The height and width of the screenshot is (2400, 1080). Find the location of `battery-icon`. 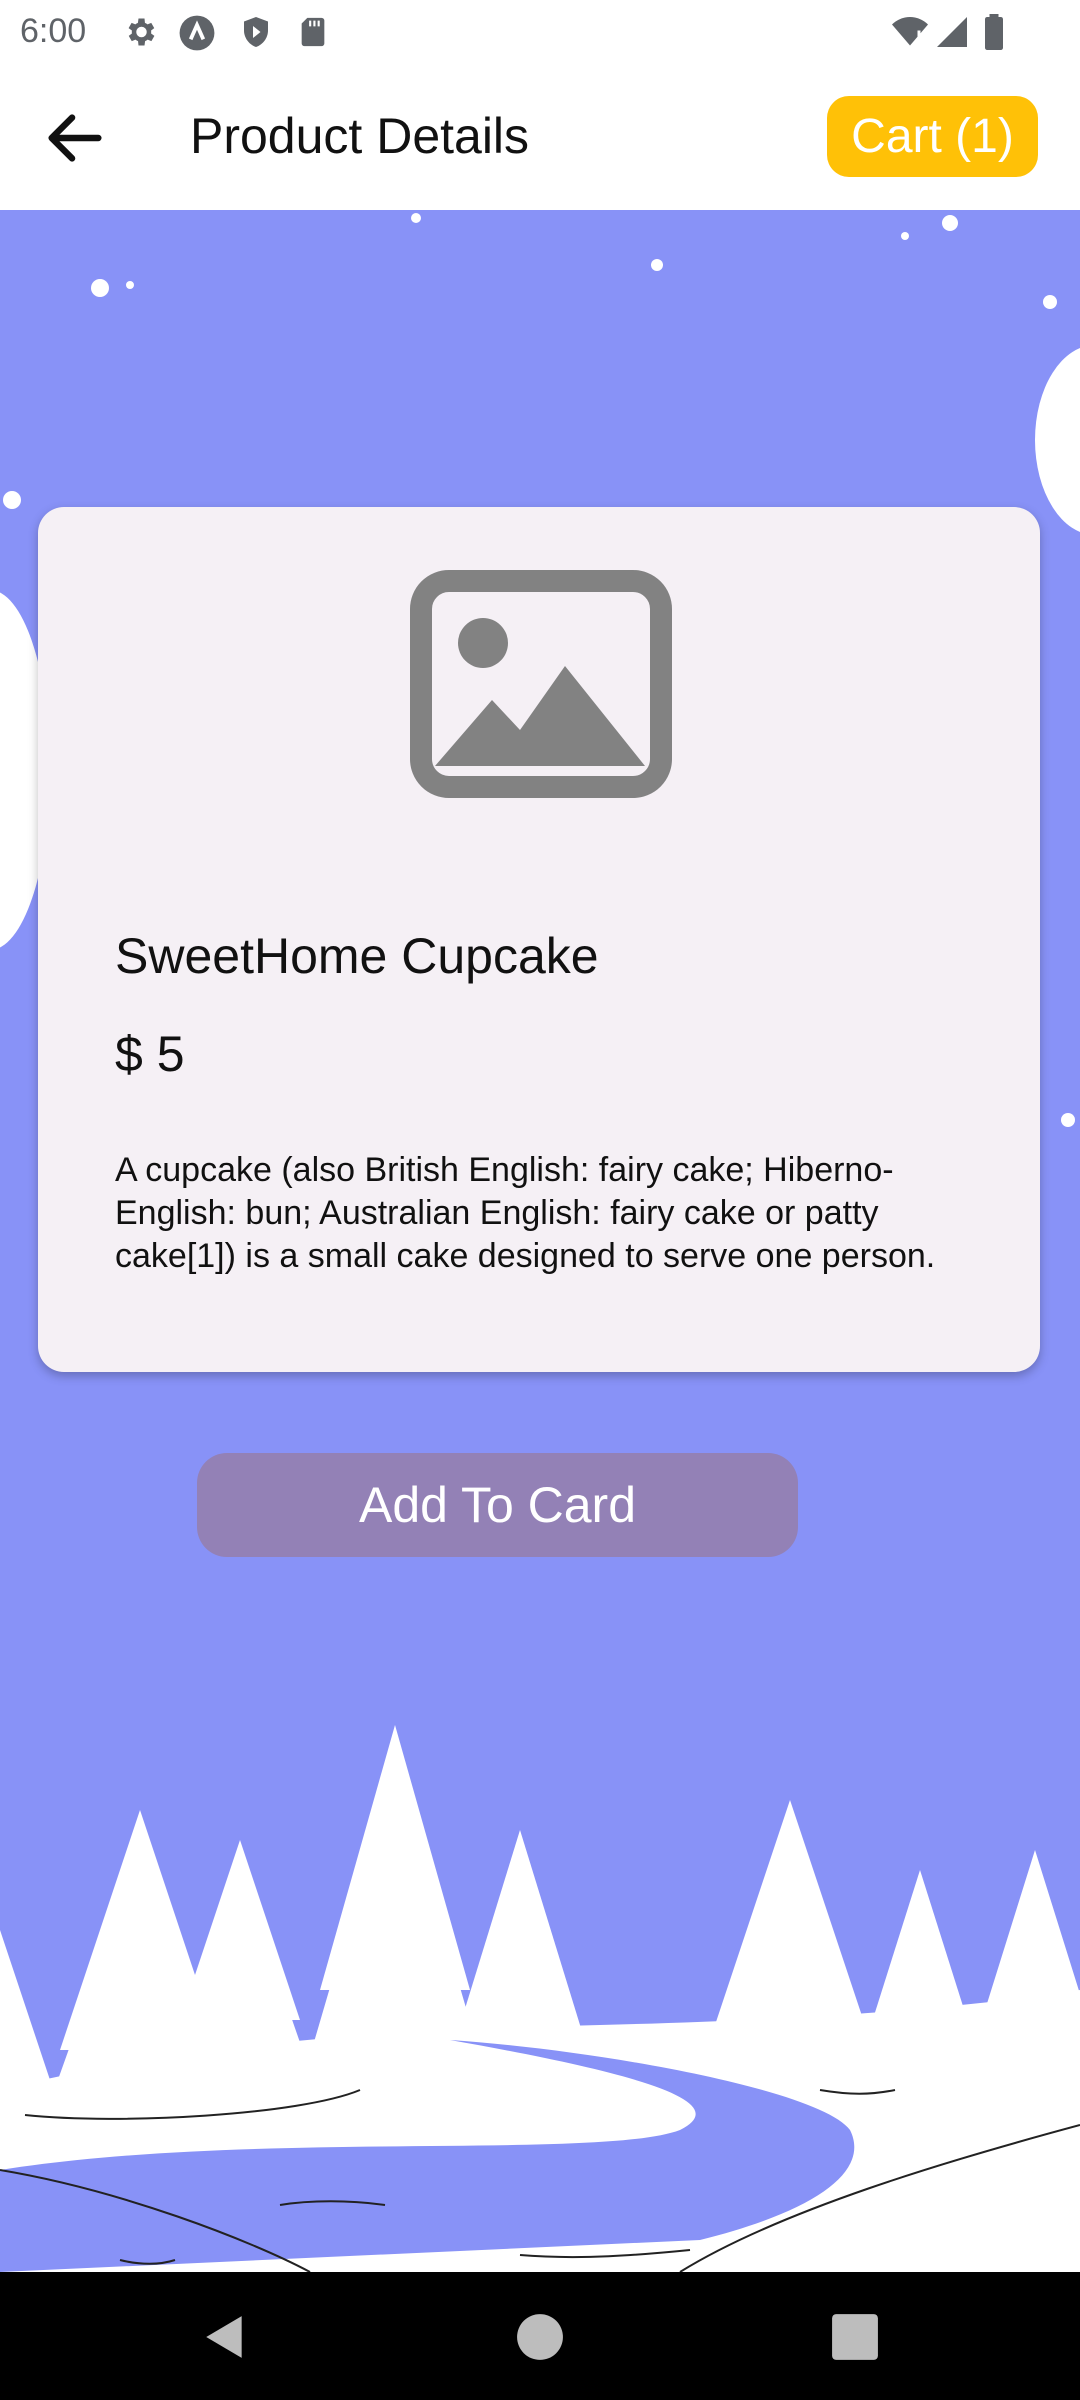

battery-icon is located at coordinates (994, 34).